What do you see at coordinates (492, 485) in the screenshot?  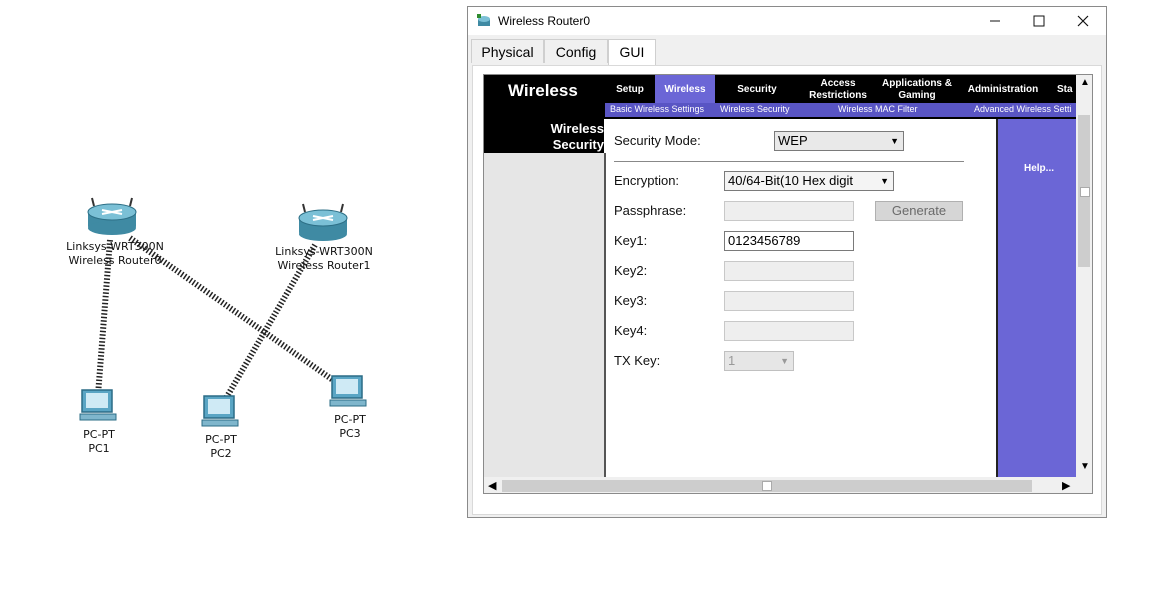 I see `scroll-left-icon: ◀` at bounding box center [492, 485].